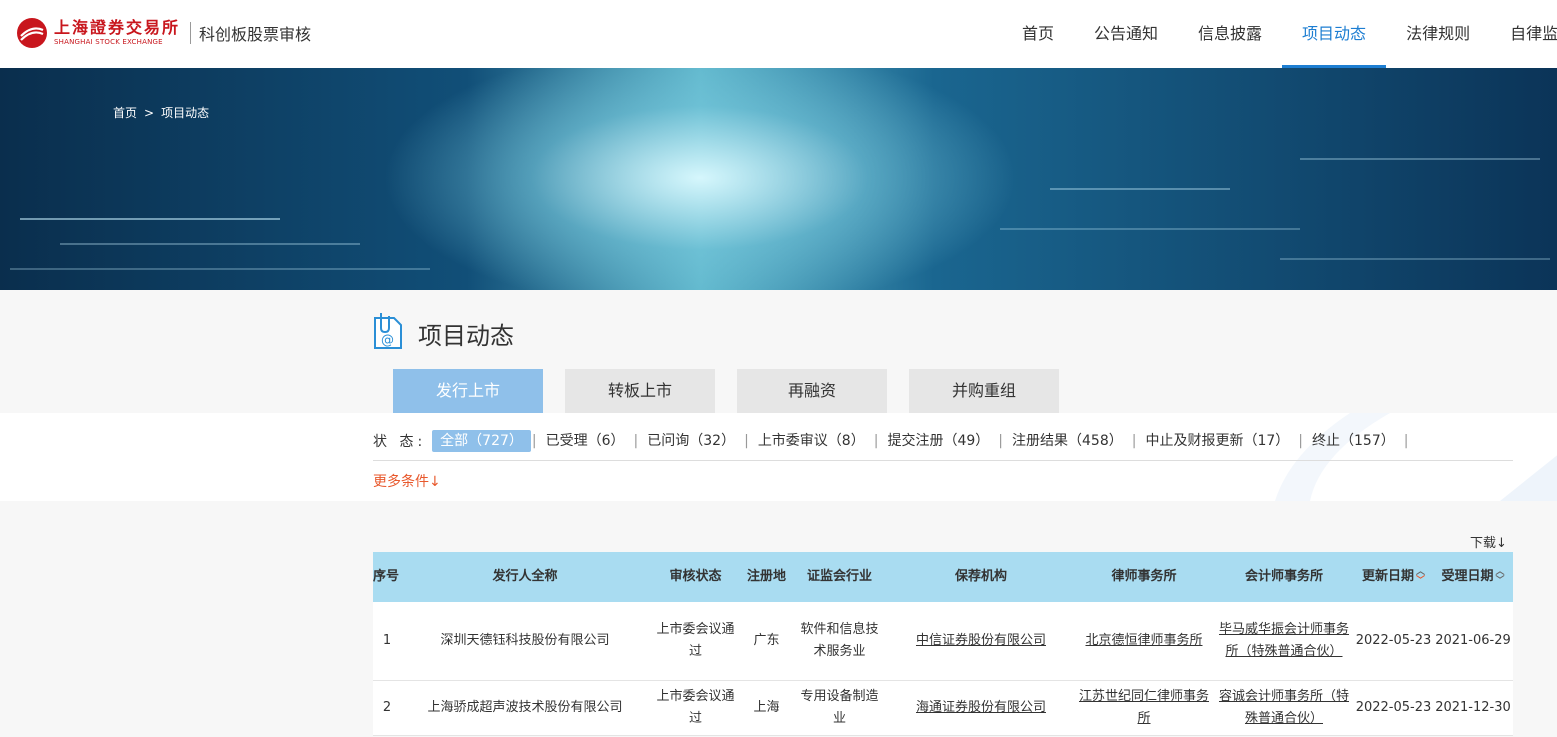 This screenshot has height=737, width=1557. I want to click on more-conditions-link: 更多条件↓, so click(407, 481).